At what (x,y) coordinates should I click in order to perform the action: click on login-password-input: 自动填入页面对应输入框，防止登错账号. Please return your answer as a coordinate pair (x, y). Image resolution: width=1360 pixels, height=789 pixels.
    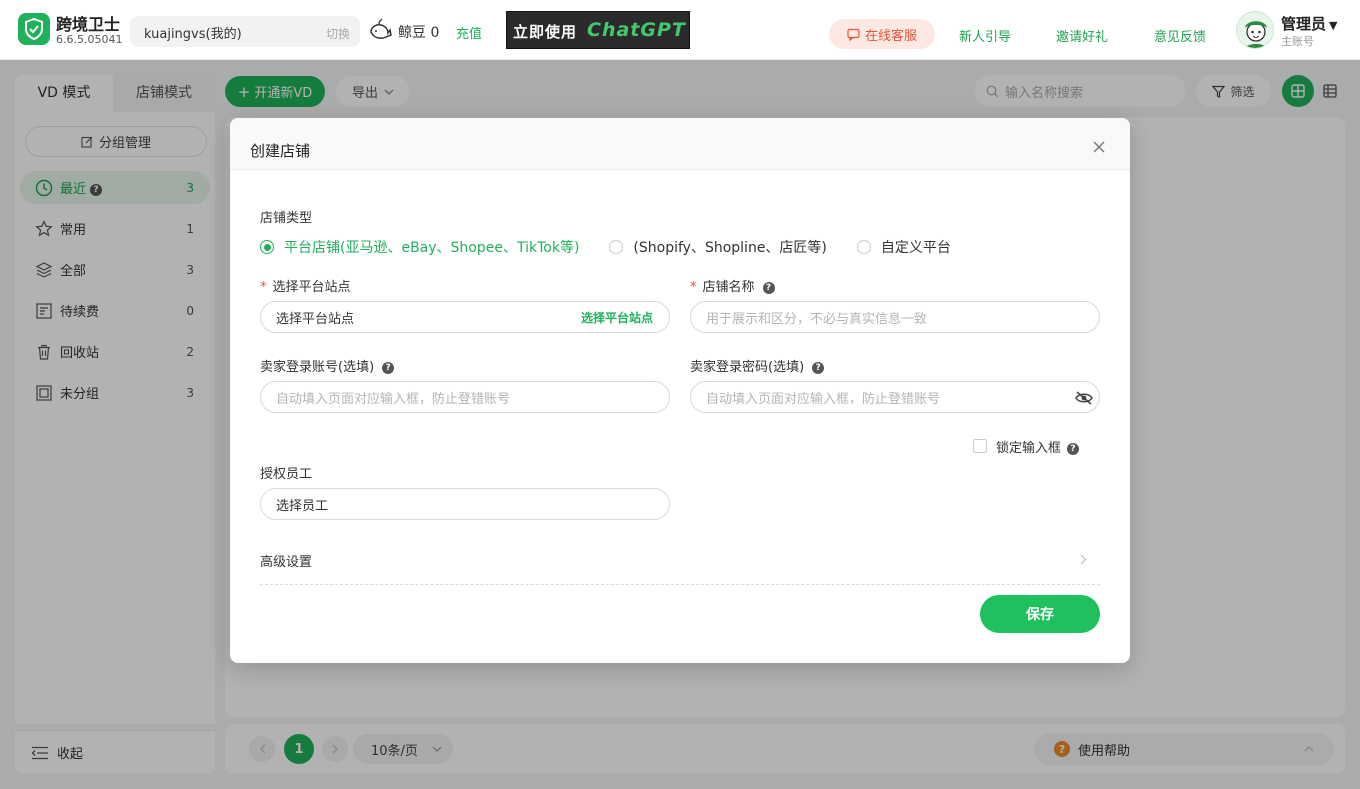
    Looking at the image, I should click on (895, 397).